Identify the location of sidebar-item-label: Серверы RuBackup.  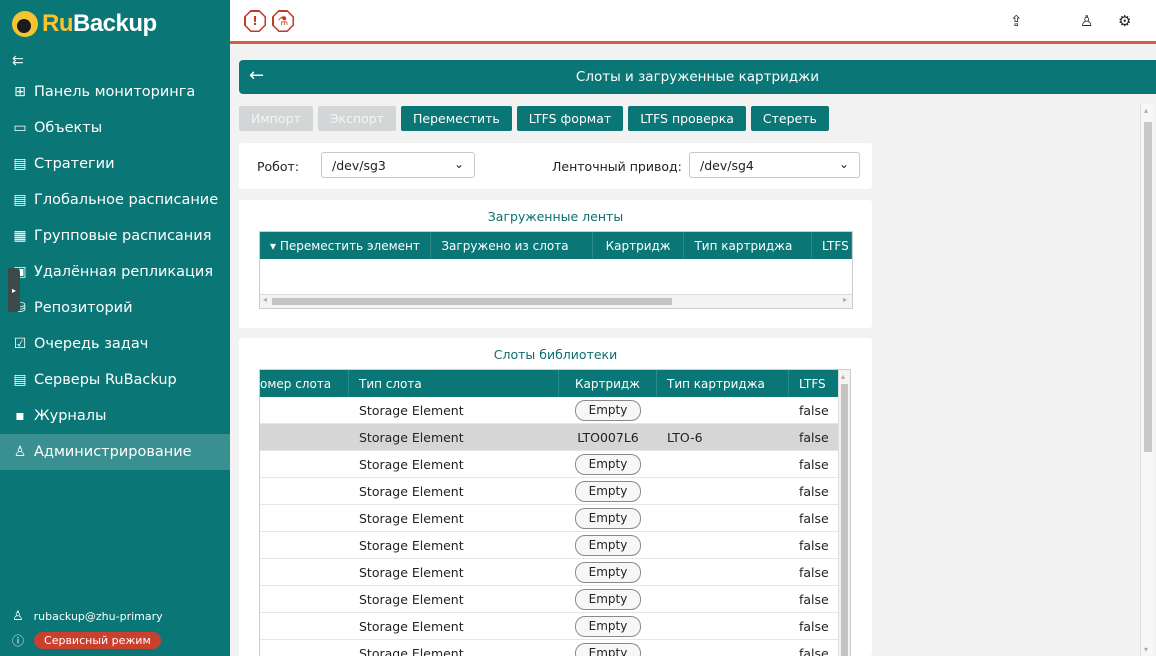
(105, 380).